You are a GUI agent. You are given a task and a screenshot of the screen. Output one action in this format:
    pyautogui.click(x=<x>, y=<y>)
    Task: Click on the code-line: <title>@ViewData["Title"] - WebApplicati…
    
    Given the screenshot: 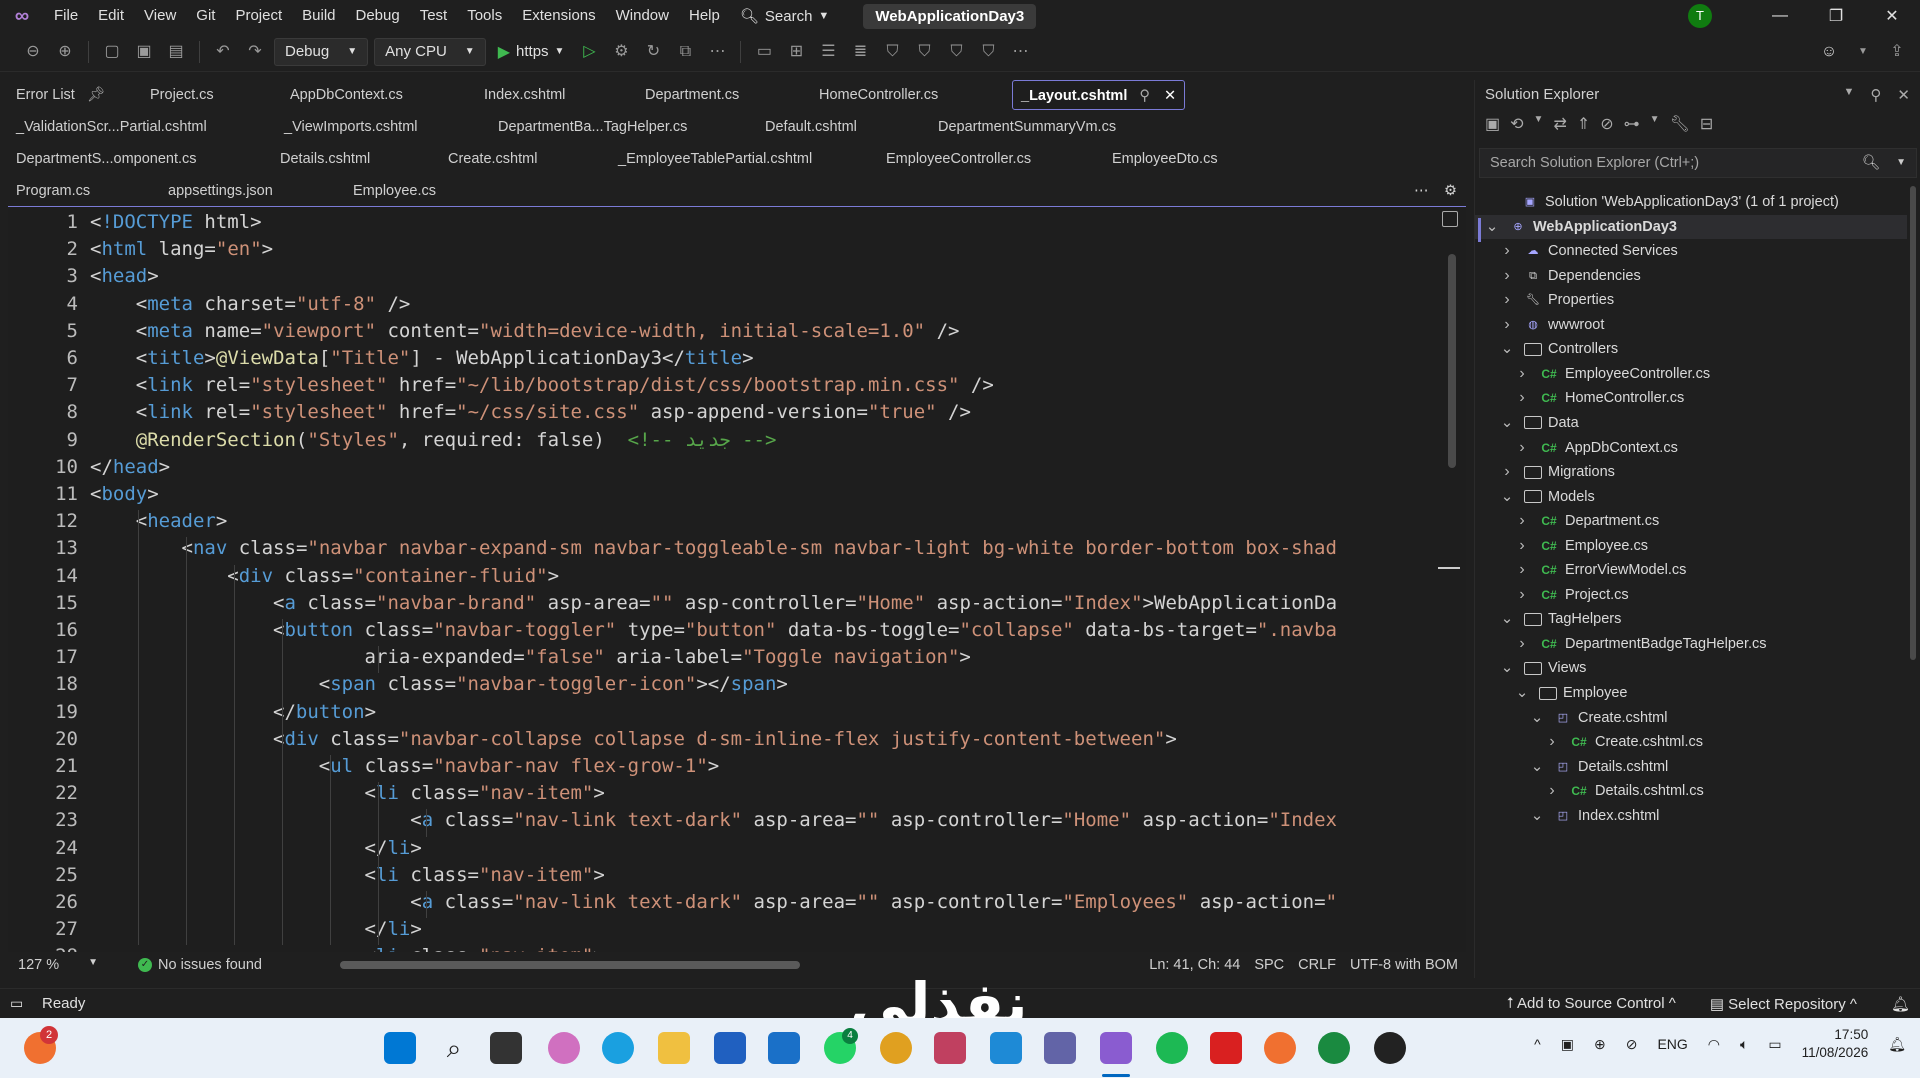 What is the action you would take?
    pyautogui.click(x=422, y=358)
    